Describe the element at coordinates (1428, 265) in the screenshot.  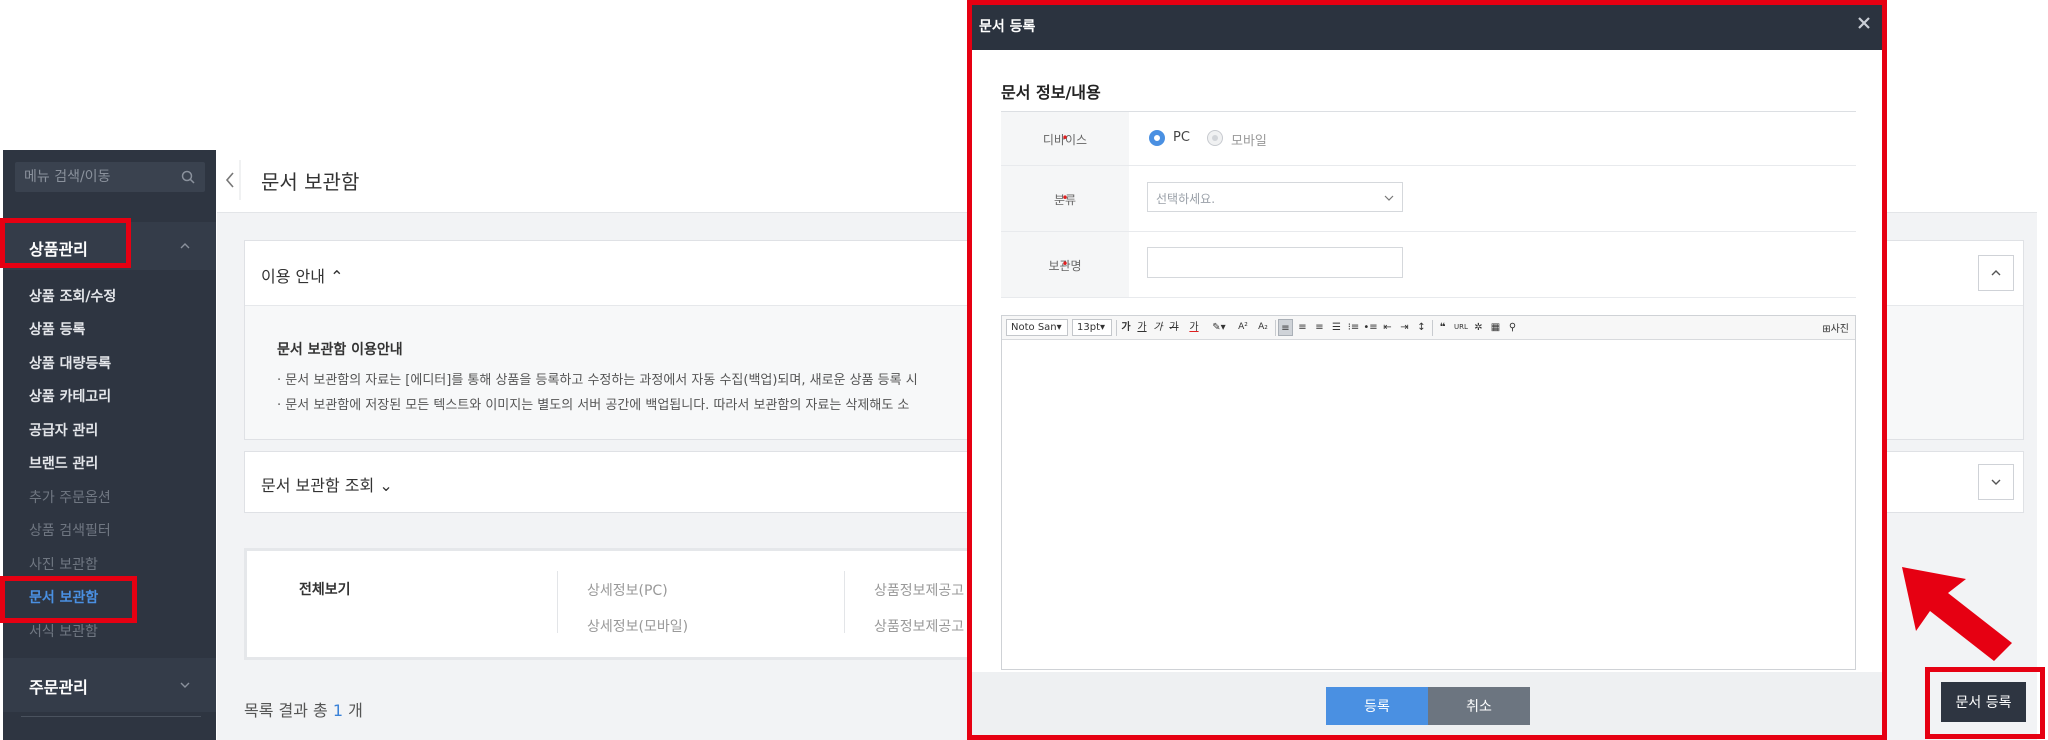
I see `form-row-name: 보관명 •` at that location.